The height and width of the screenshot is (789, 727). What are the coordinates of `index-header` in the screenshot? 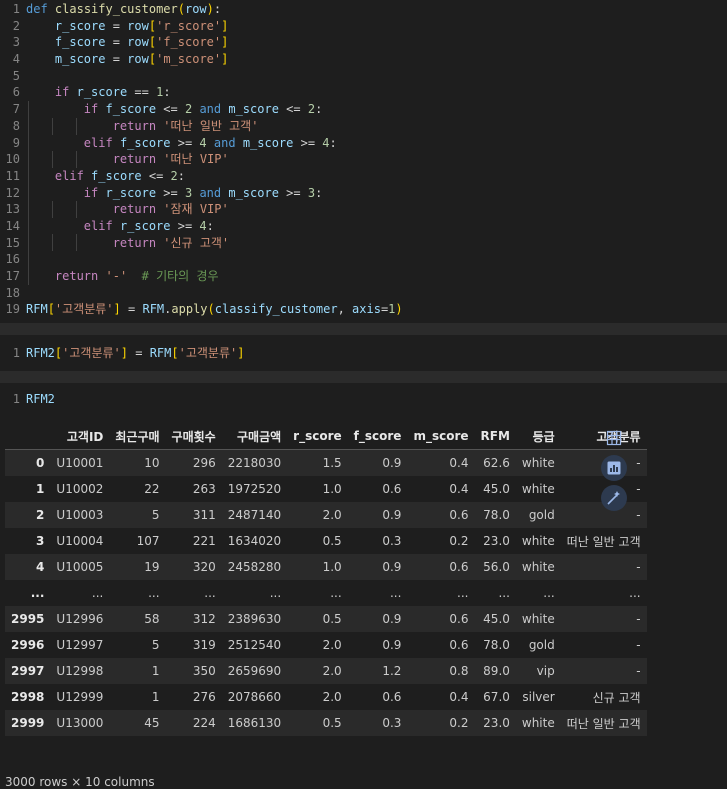 It's located at (28, 436).